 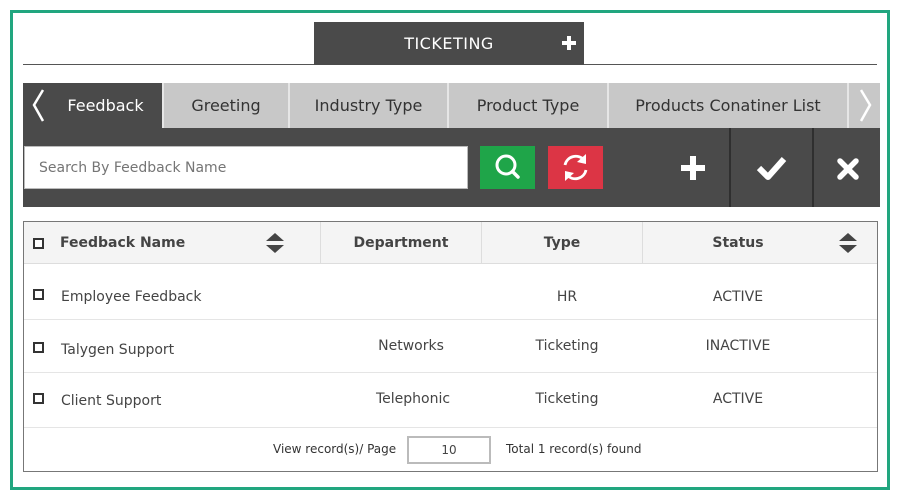 I want to click on feedback-name-cell: Employee Feedback, so click(x=131, y=297).